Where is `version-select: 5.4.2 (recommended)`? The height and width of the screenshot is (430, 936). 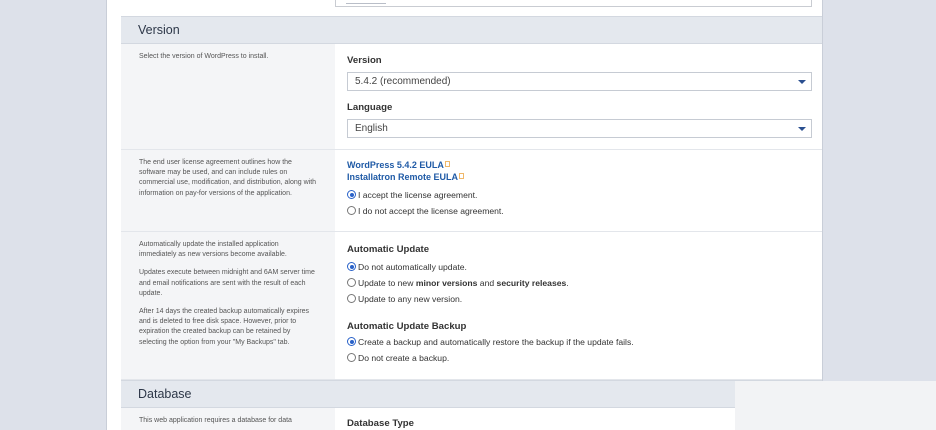 version-select: 5.4.2 (recommended) is located at coordinates (579, 81).